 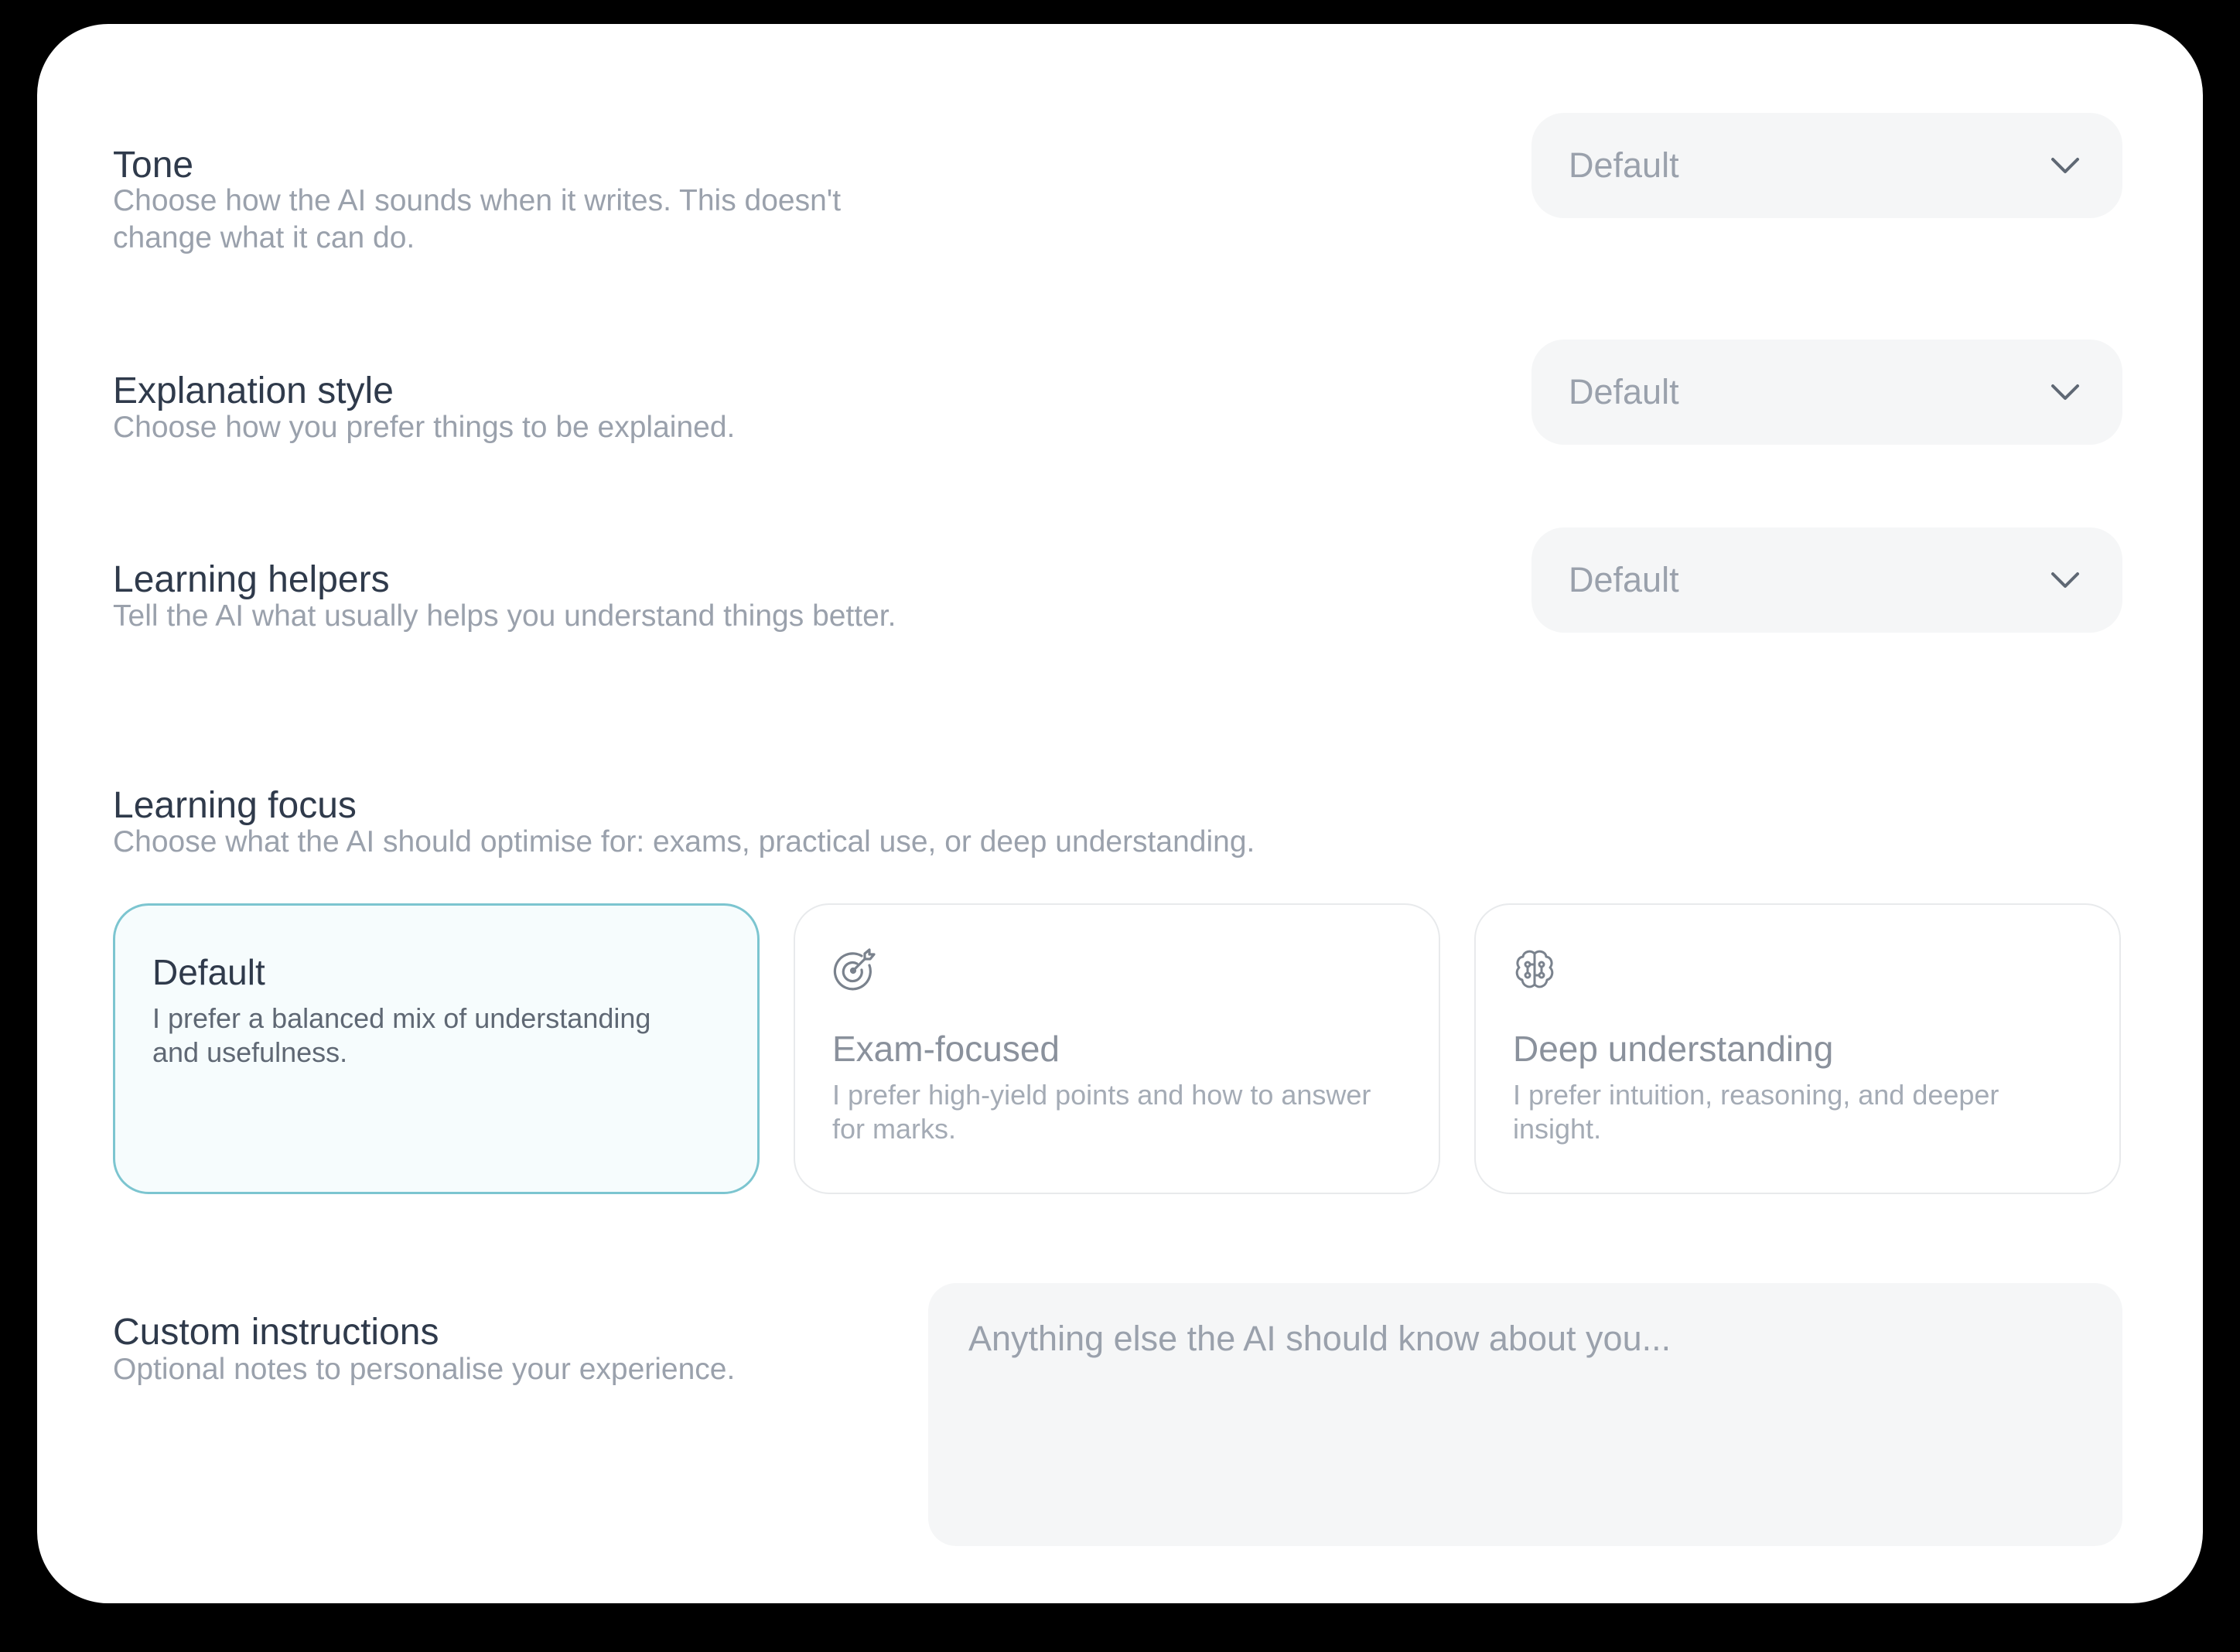 What do you see at coordinates (1624, 391) in the screenshot?
I see `explanation-style-select-value: Default` at bounding box center [1624, 391].